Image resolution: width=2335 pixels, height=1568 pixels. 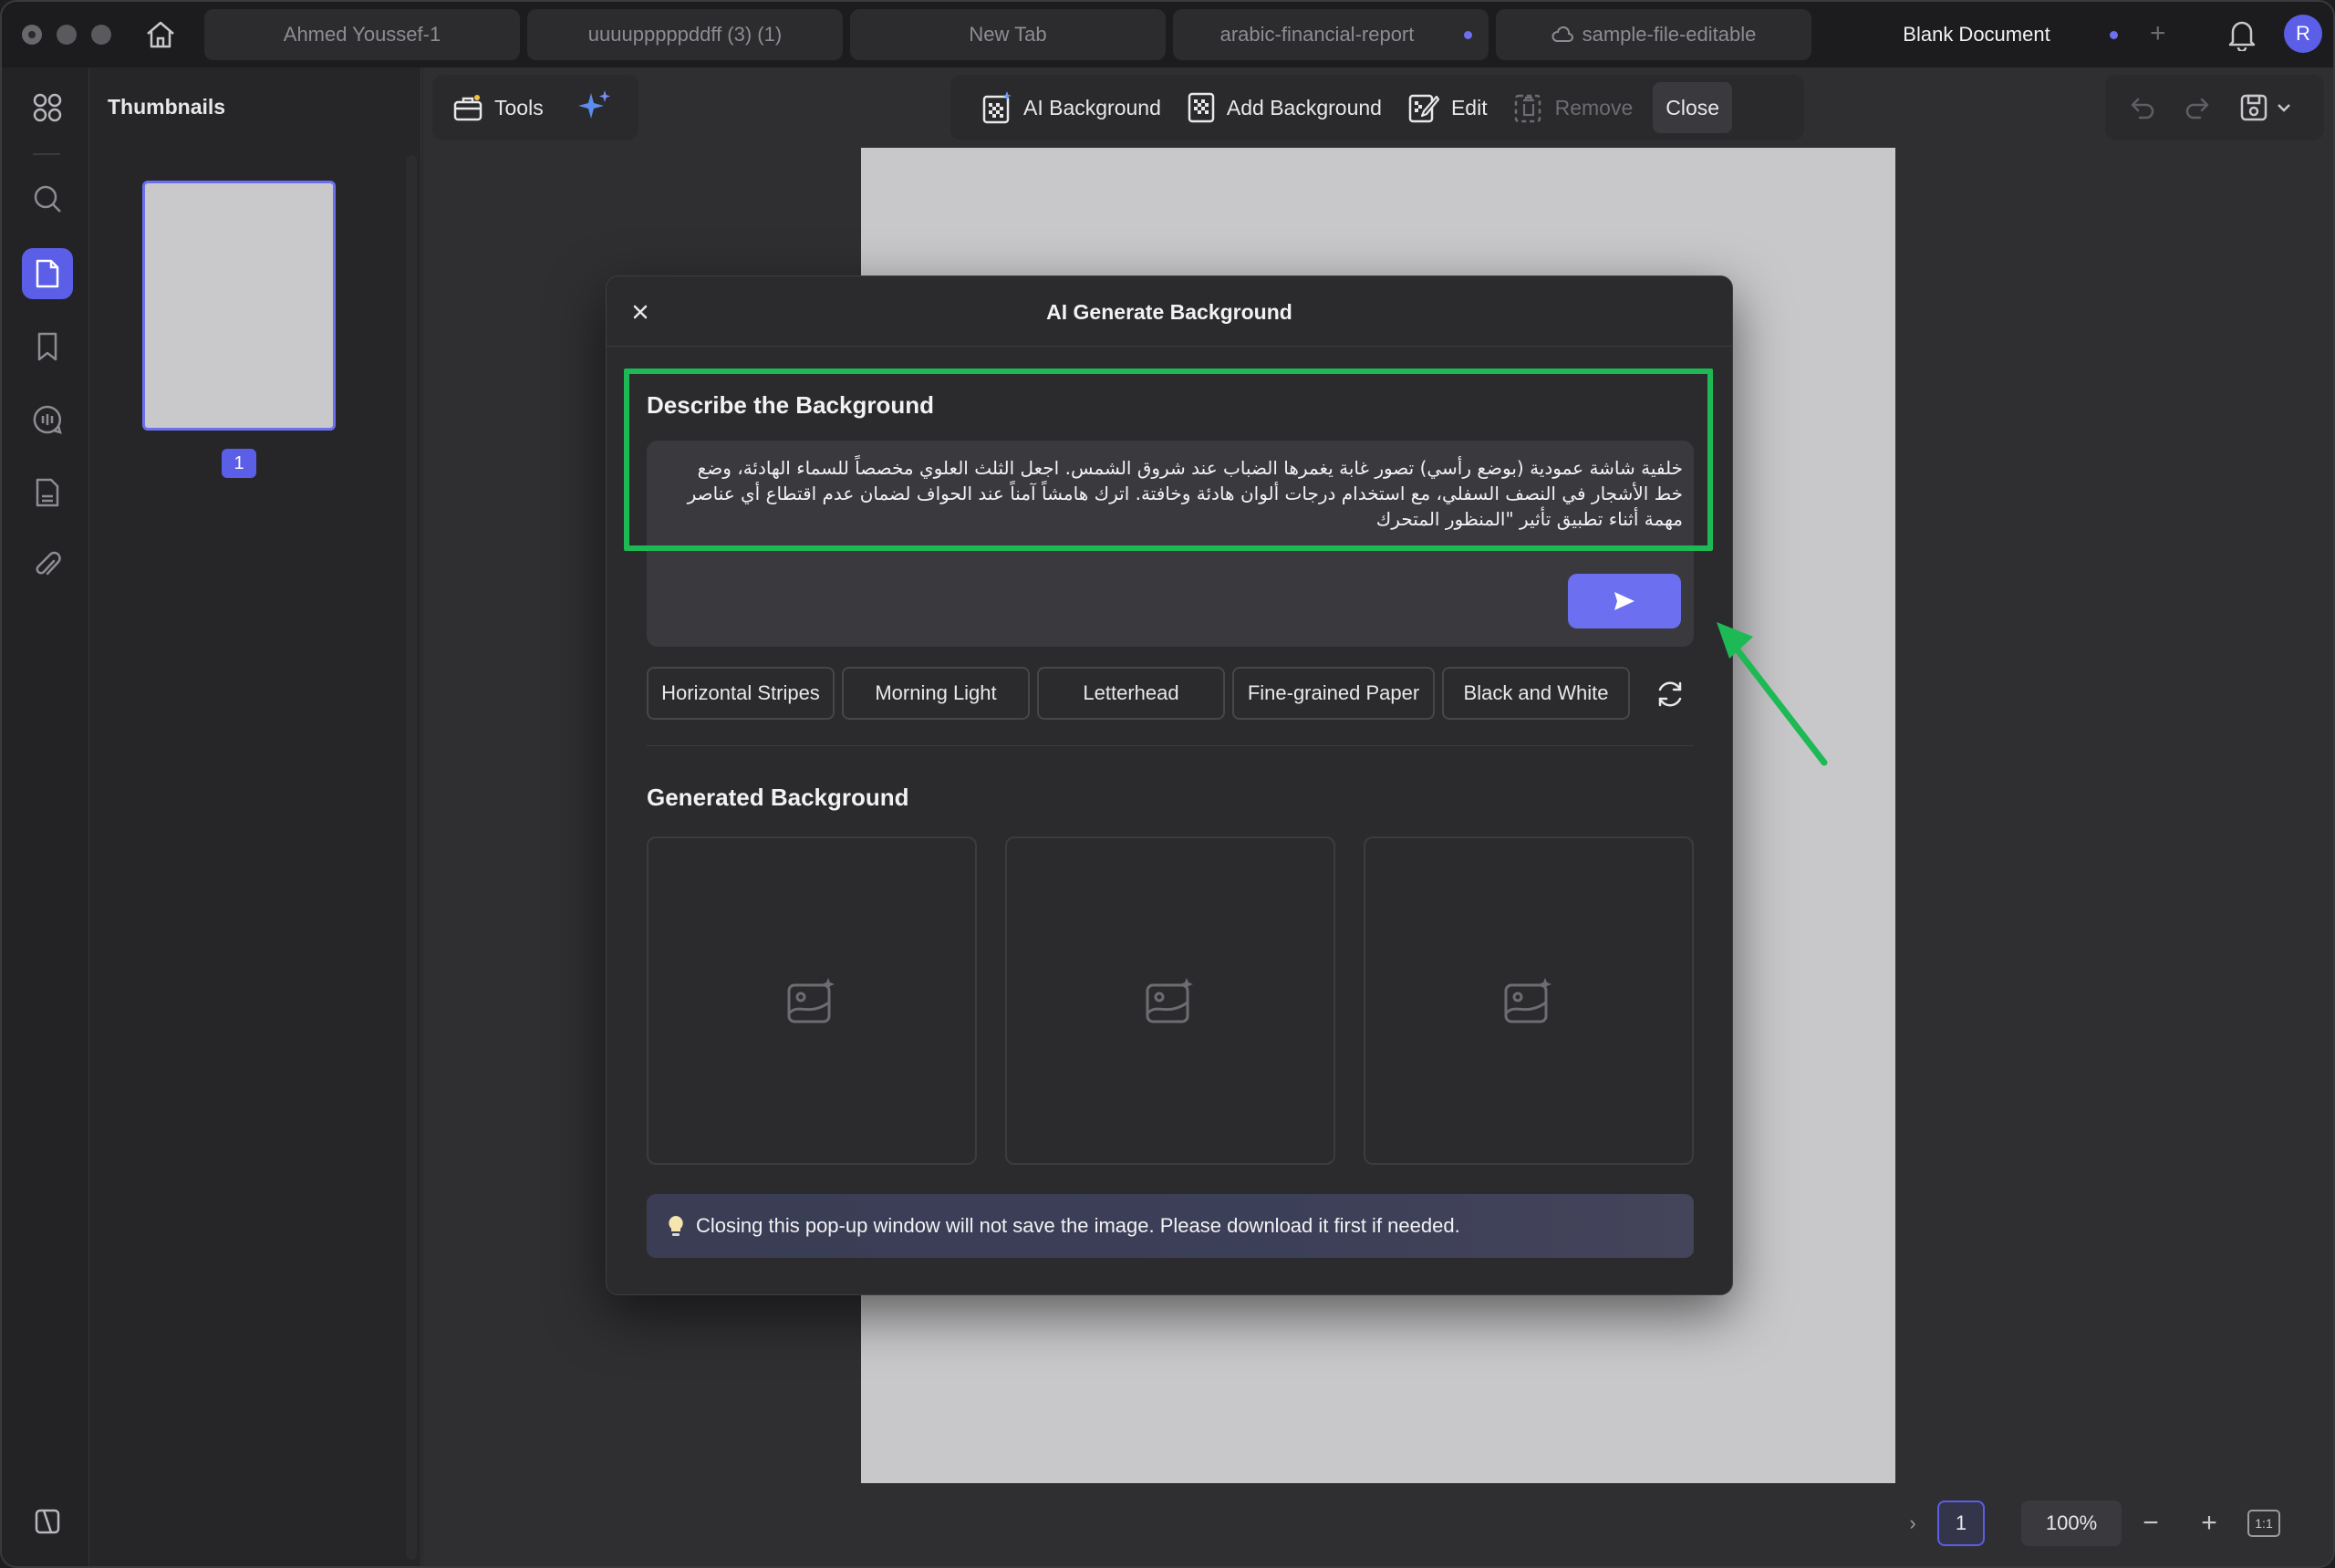 I want to click on comment-icon, so click(x=47, y=419).